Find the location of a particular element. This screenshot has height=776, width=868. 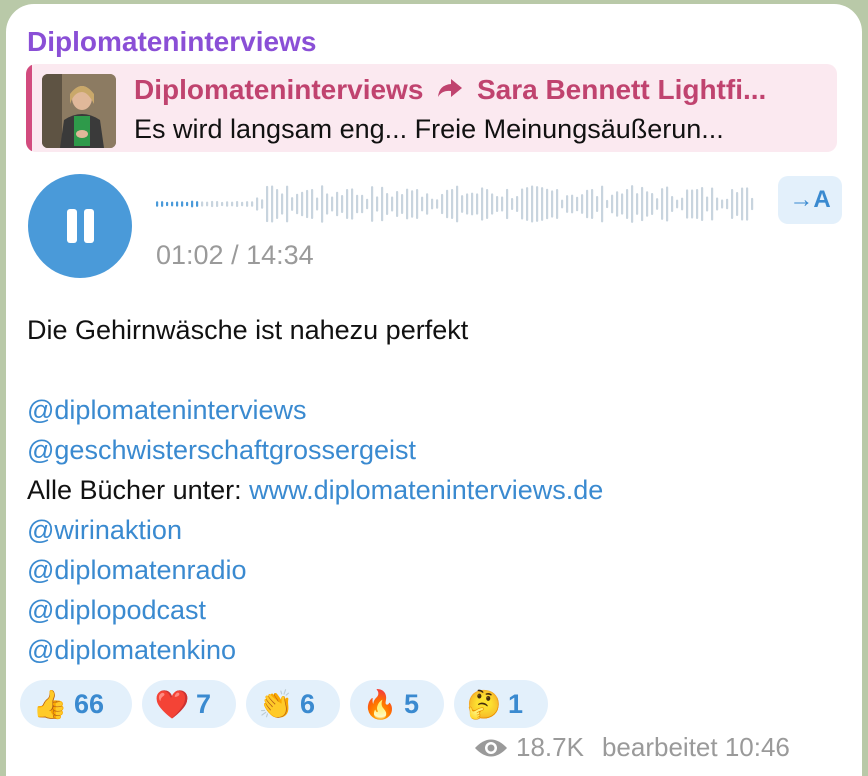

thinking-face-icon: 🤔 is located at coordinates (484, 704).